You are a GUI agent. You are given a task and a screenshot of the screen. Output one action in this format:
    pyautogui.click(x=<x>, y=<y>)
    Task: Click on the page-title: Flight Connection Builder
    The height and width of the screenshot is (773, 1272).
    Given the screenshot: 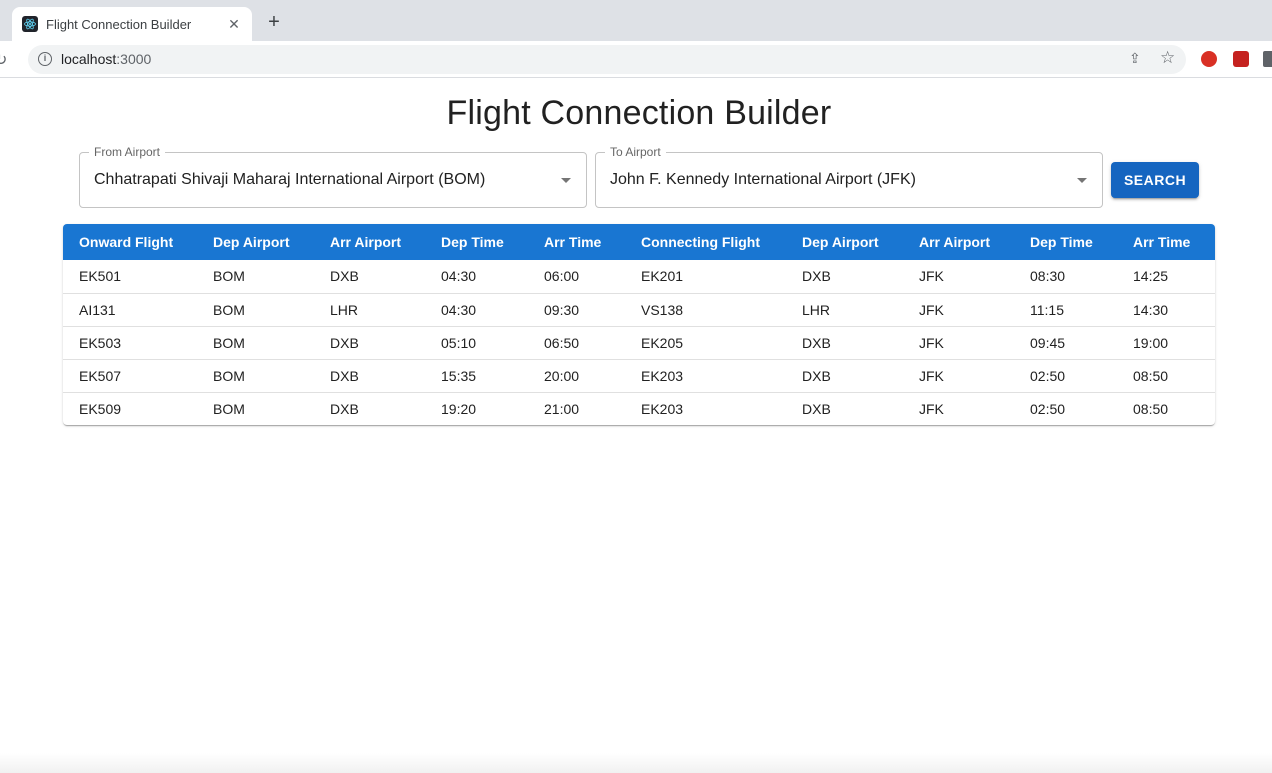 What is the action you would take?
    pyautogui.click(x=639, y=113)
    